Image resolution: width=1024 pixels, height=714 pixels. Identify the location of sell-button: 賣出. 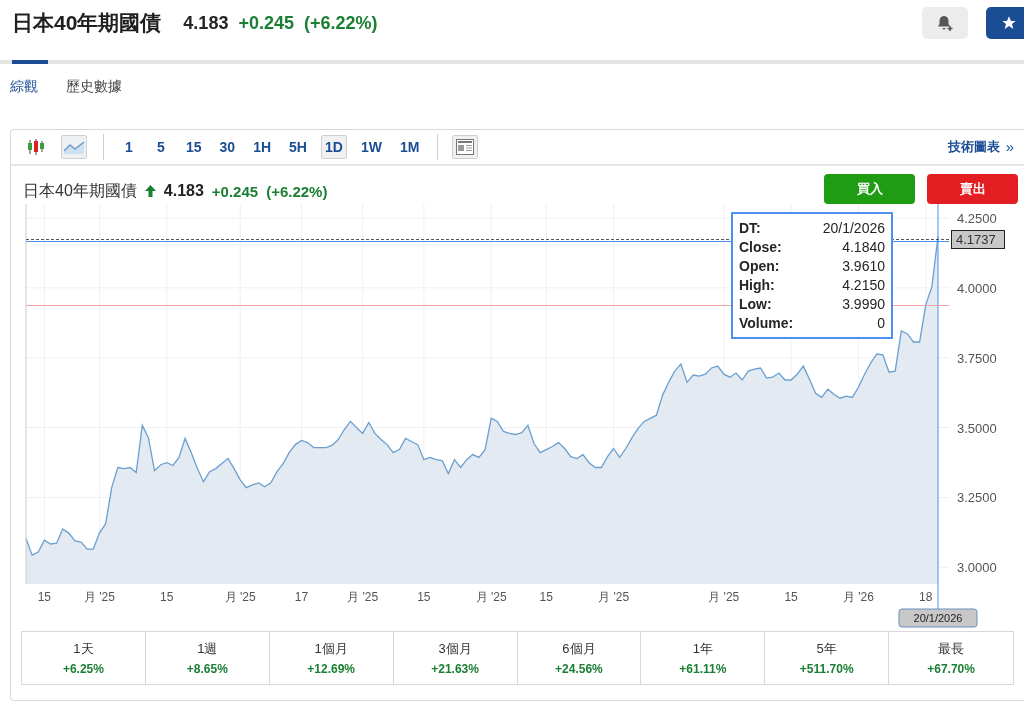
(972, 189).